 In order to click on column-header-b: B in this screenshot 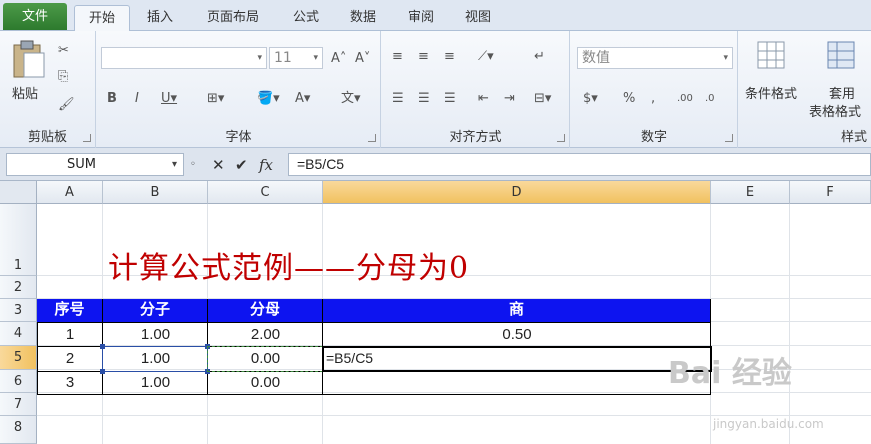, I will do `click(155, 192)`.